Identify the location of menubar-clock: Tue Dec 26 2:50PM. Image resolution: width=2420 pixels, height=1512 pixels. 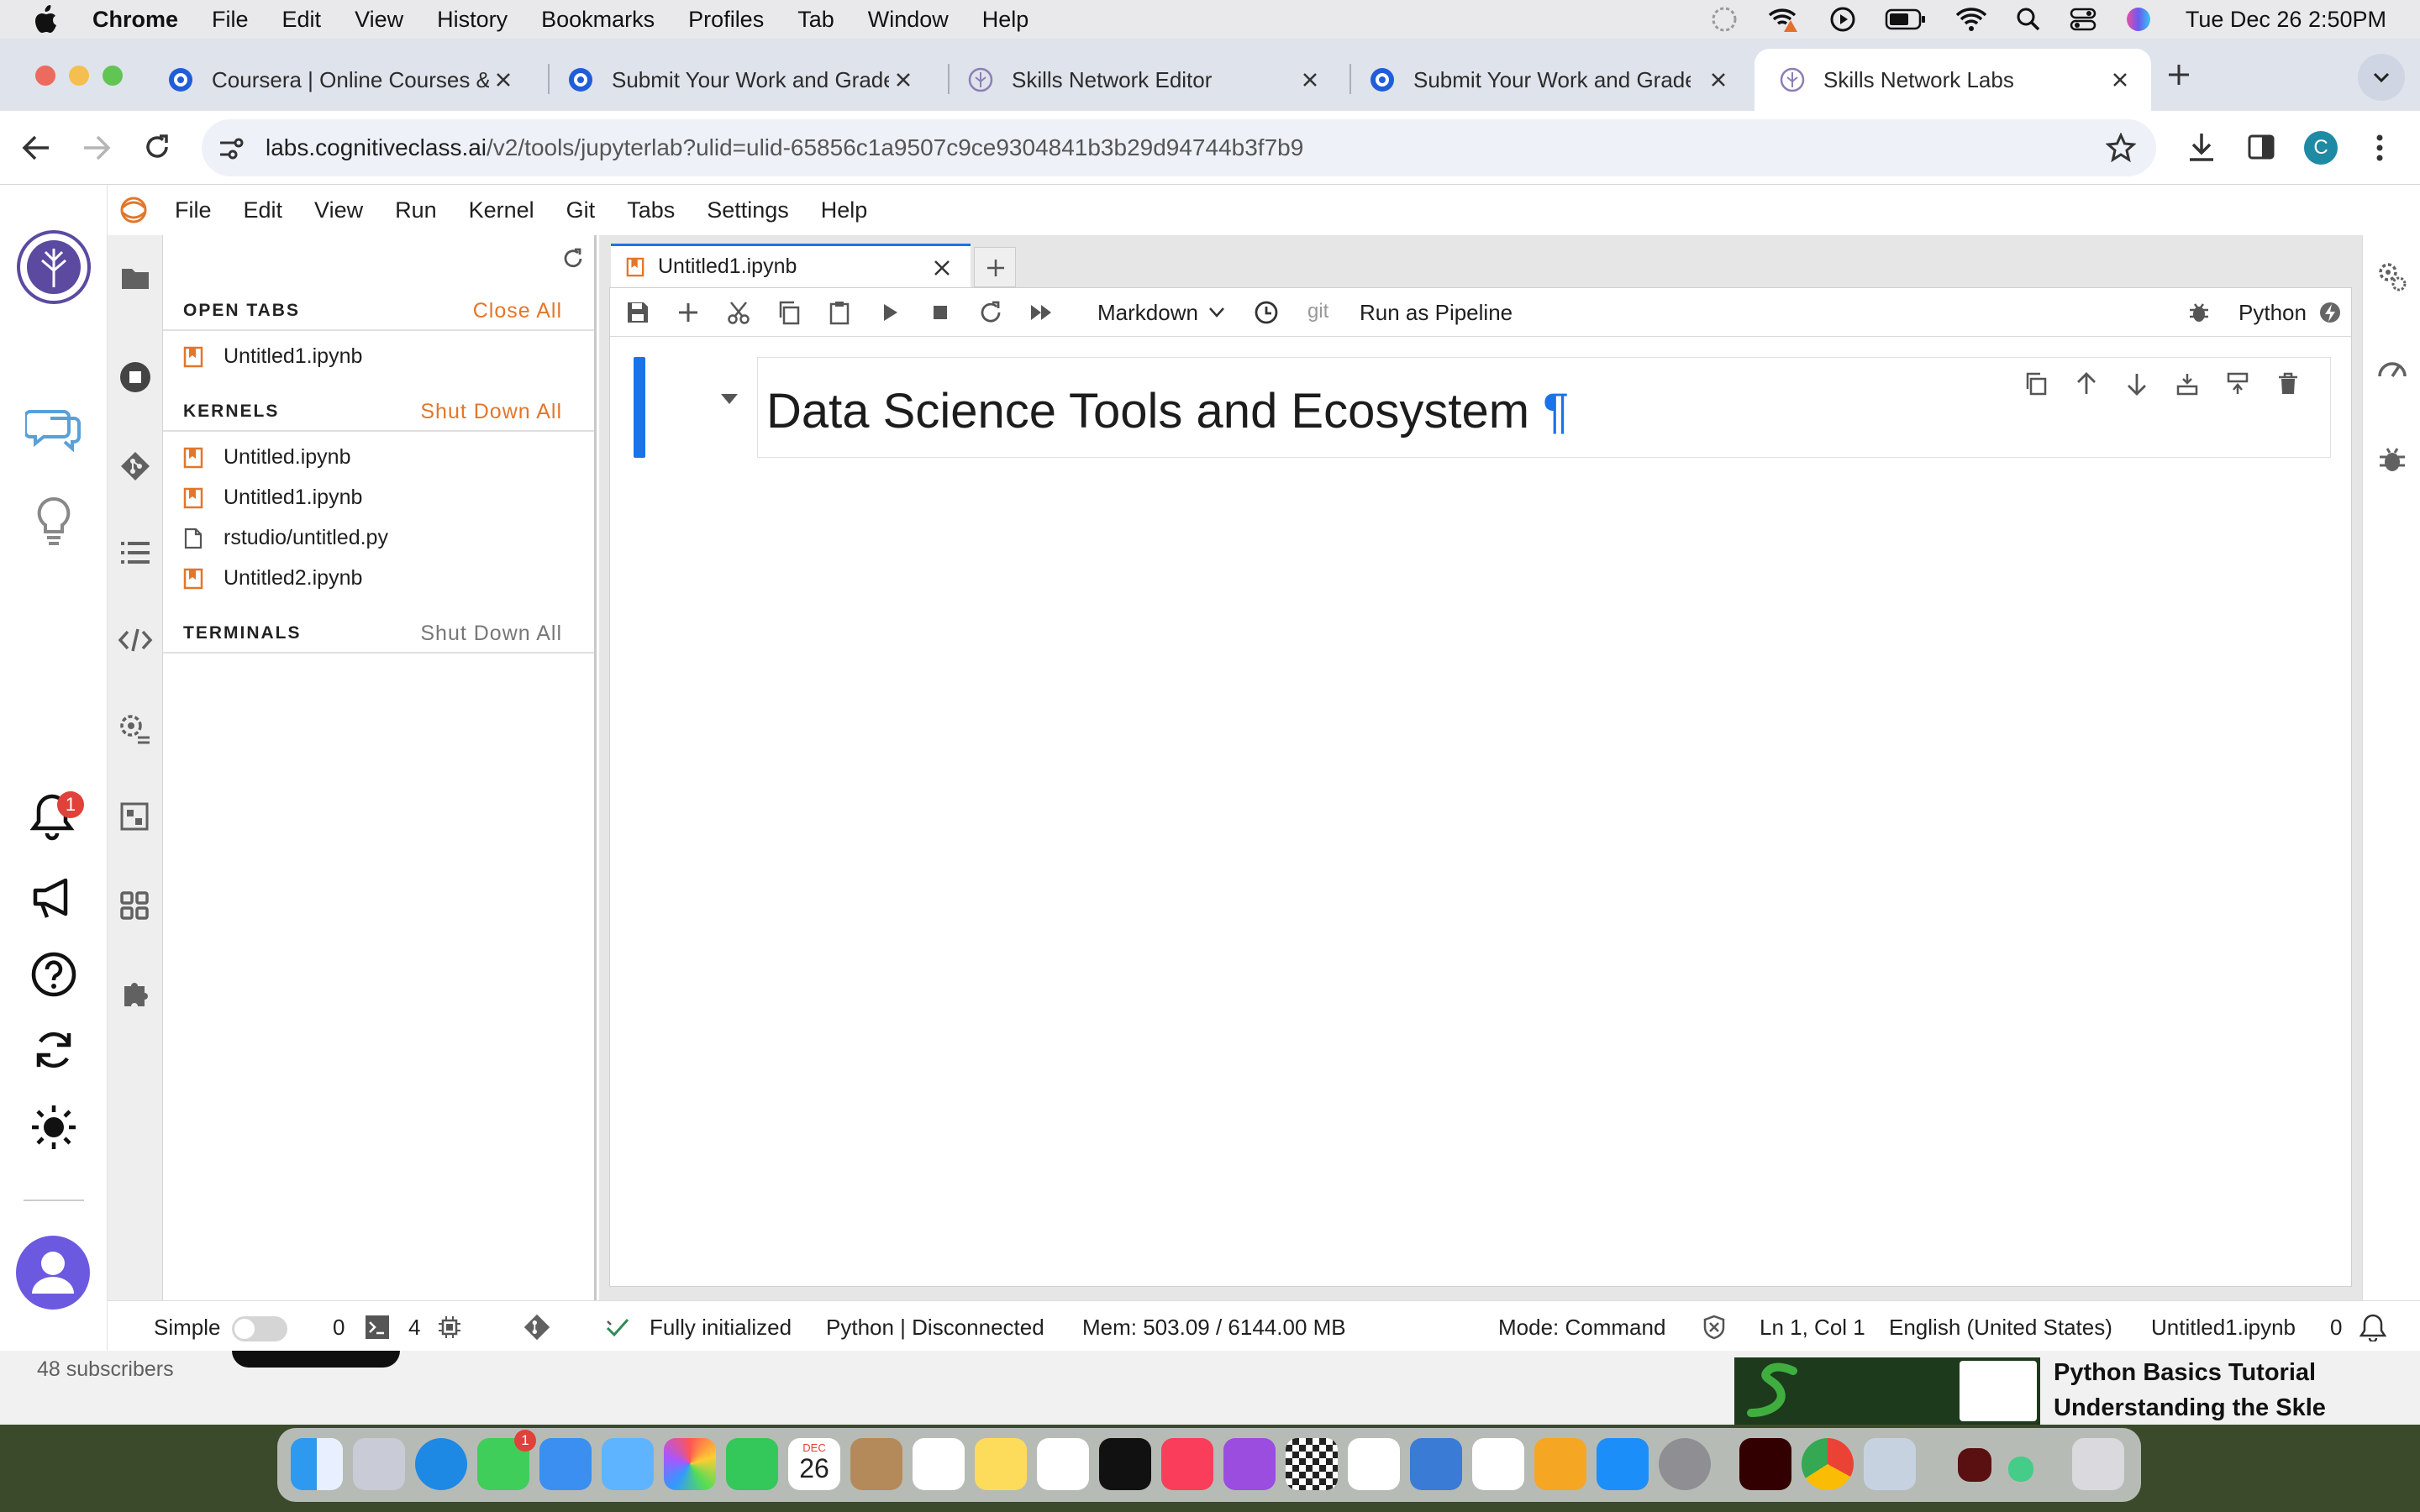
(2286, 20).